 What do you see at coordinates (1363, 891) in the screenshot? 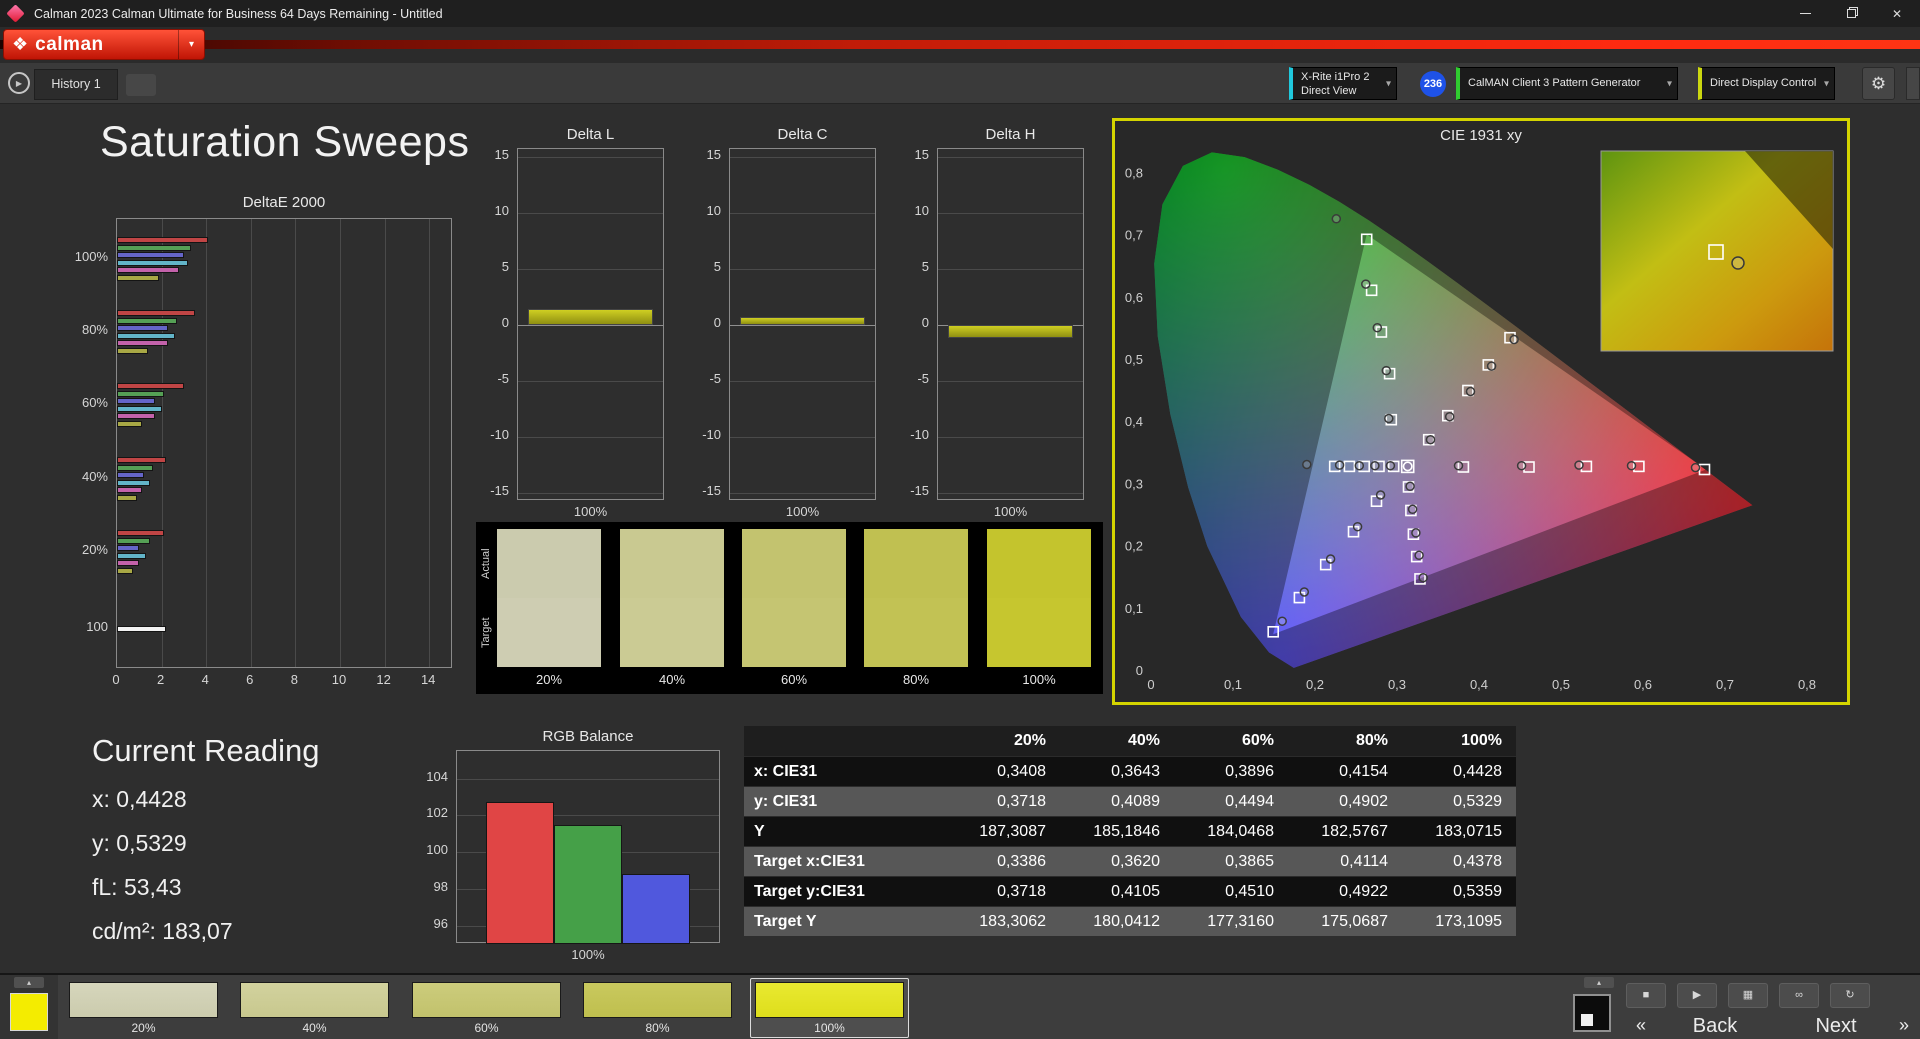
I see `table-cell: 0,4922` at bounding box center [1363, 891].